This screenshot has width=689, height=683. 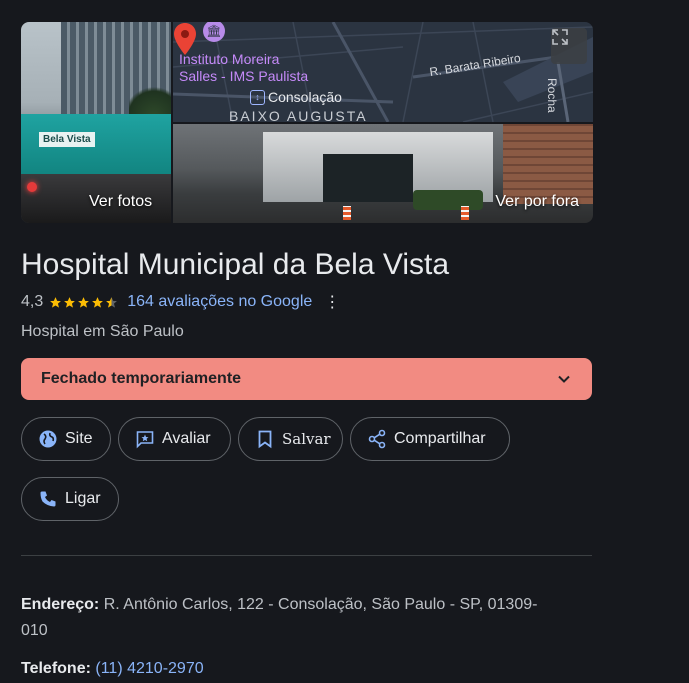 I want to click on location-pin-icon, so click(x=185, y=39).